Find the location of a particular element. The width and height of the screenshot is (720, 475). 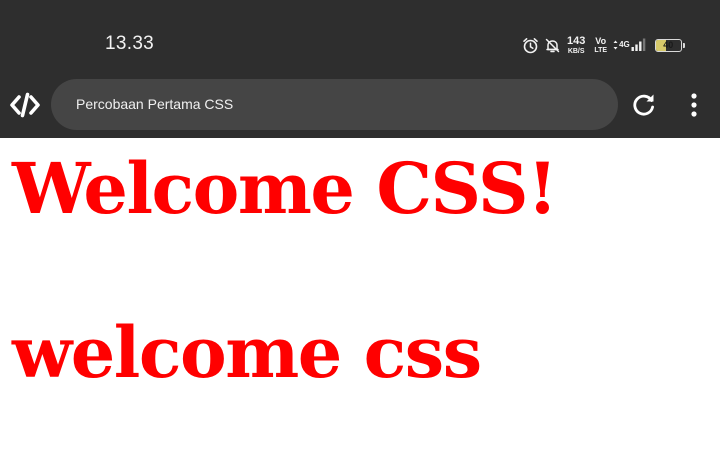

network-type-label: 4G is located at coordinates (624, 44).